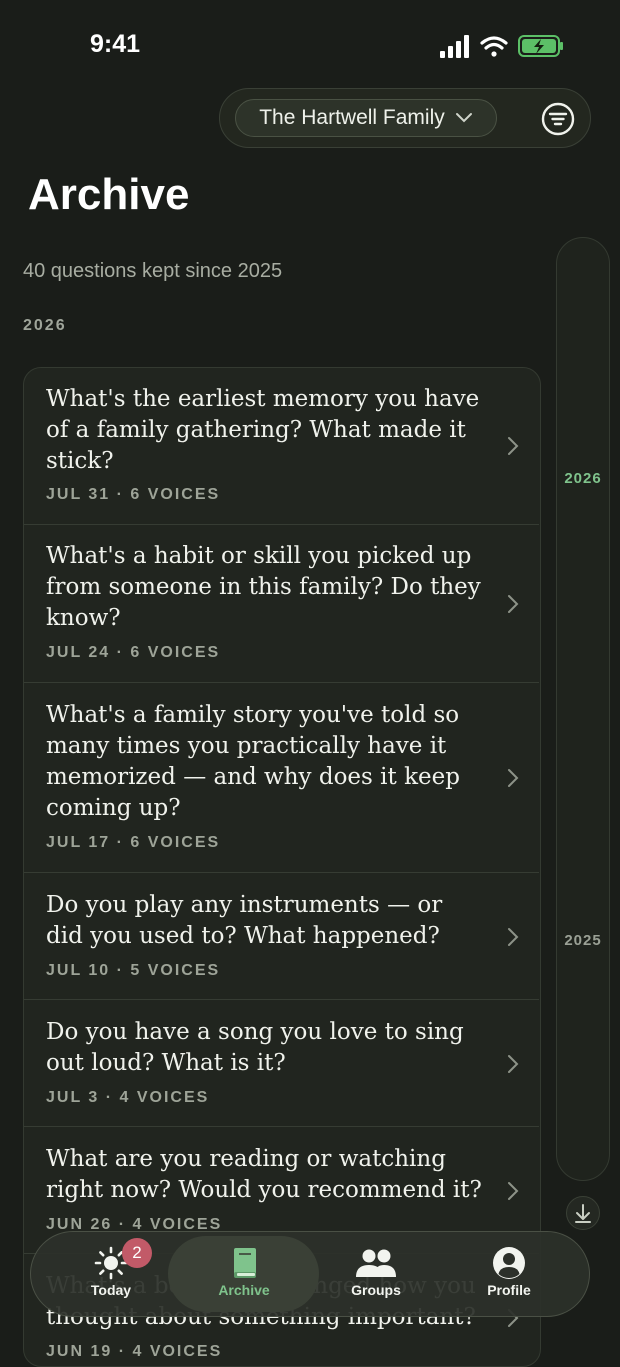  Describe the element at coordinates (133, 842) in the screenshot. I see `question-meta: JUL 17 · 6 VOICES` at that location.